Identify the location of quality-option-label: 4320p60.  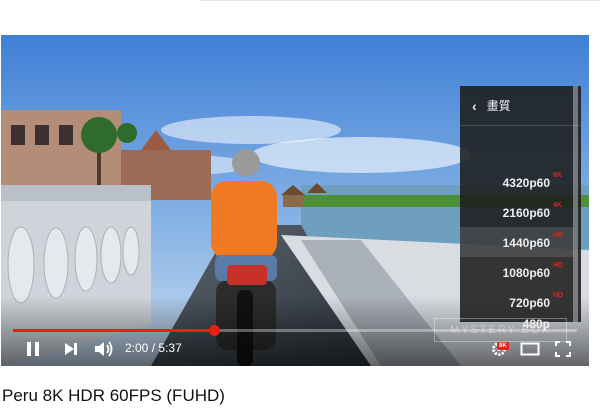
(526, 183).